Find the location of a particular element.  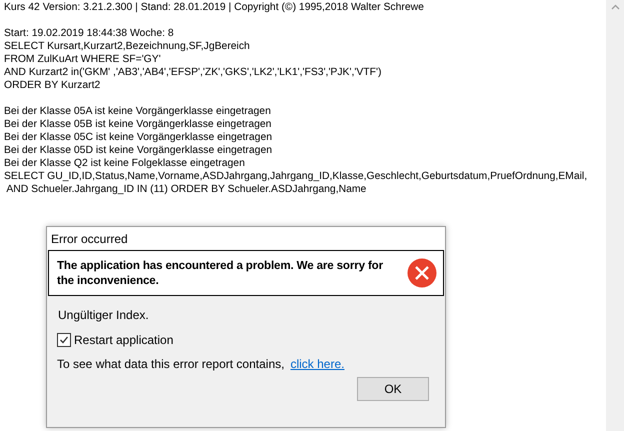

error-icon is located at coordinates (422, 273).